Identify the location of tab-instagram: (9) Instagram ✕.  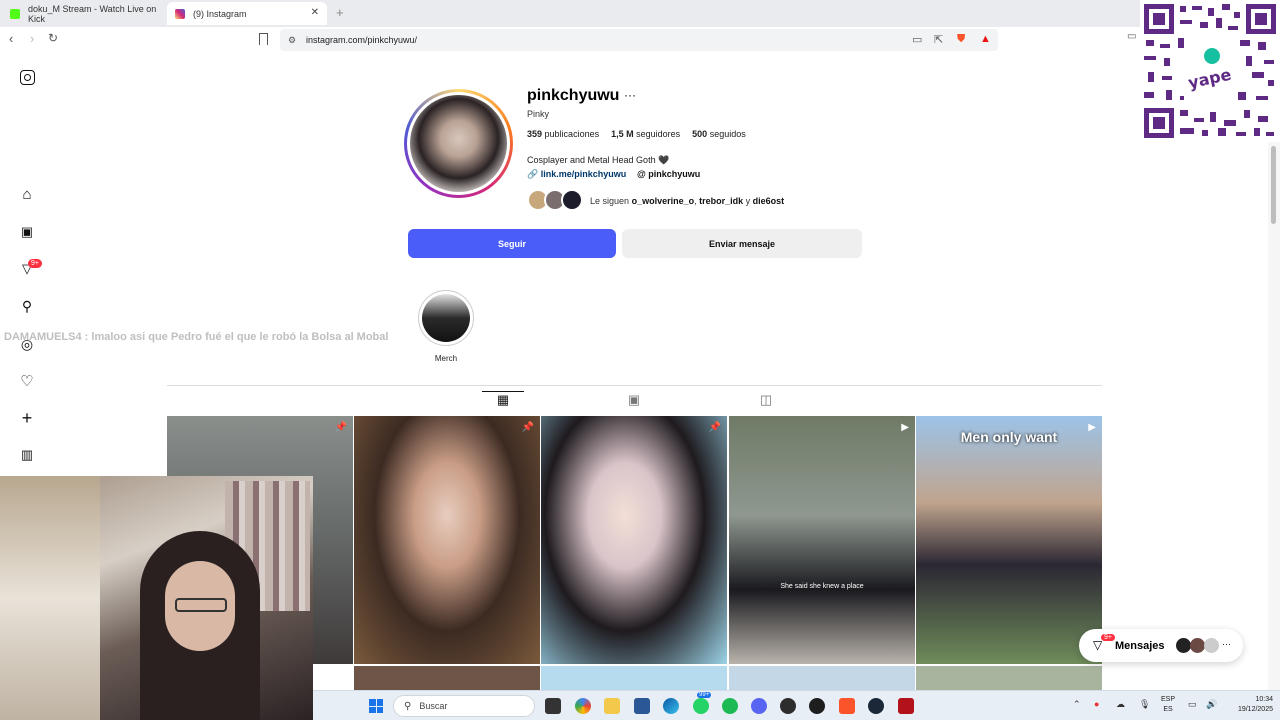
(247, 13).